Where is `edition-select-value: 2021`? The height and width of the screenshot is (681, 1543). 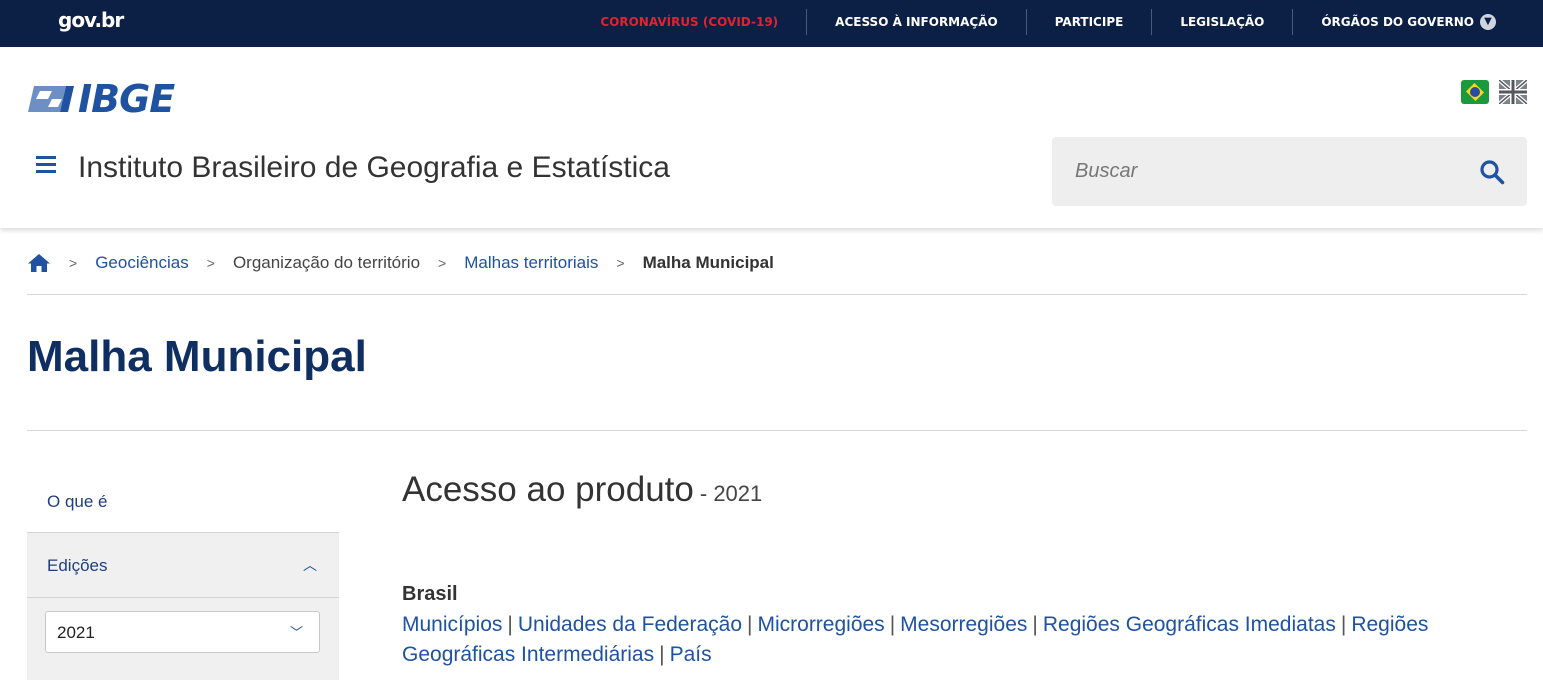
edition-select-value: 2021 is located at coordinates (76, 632).